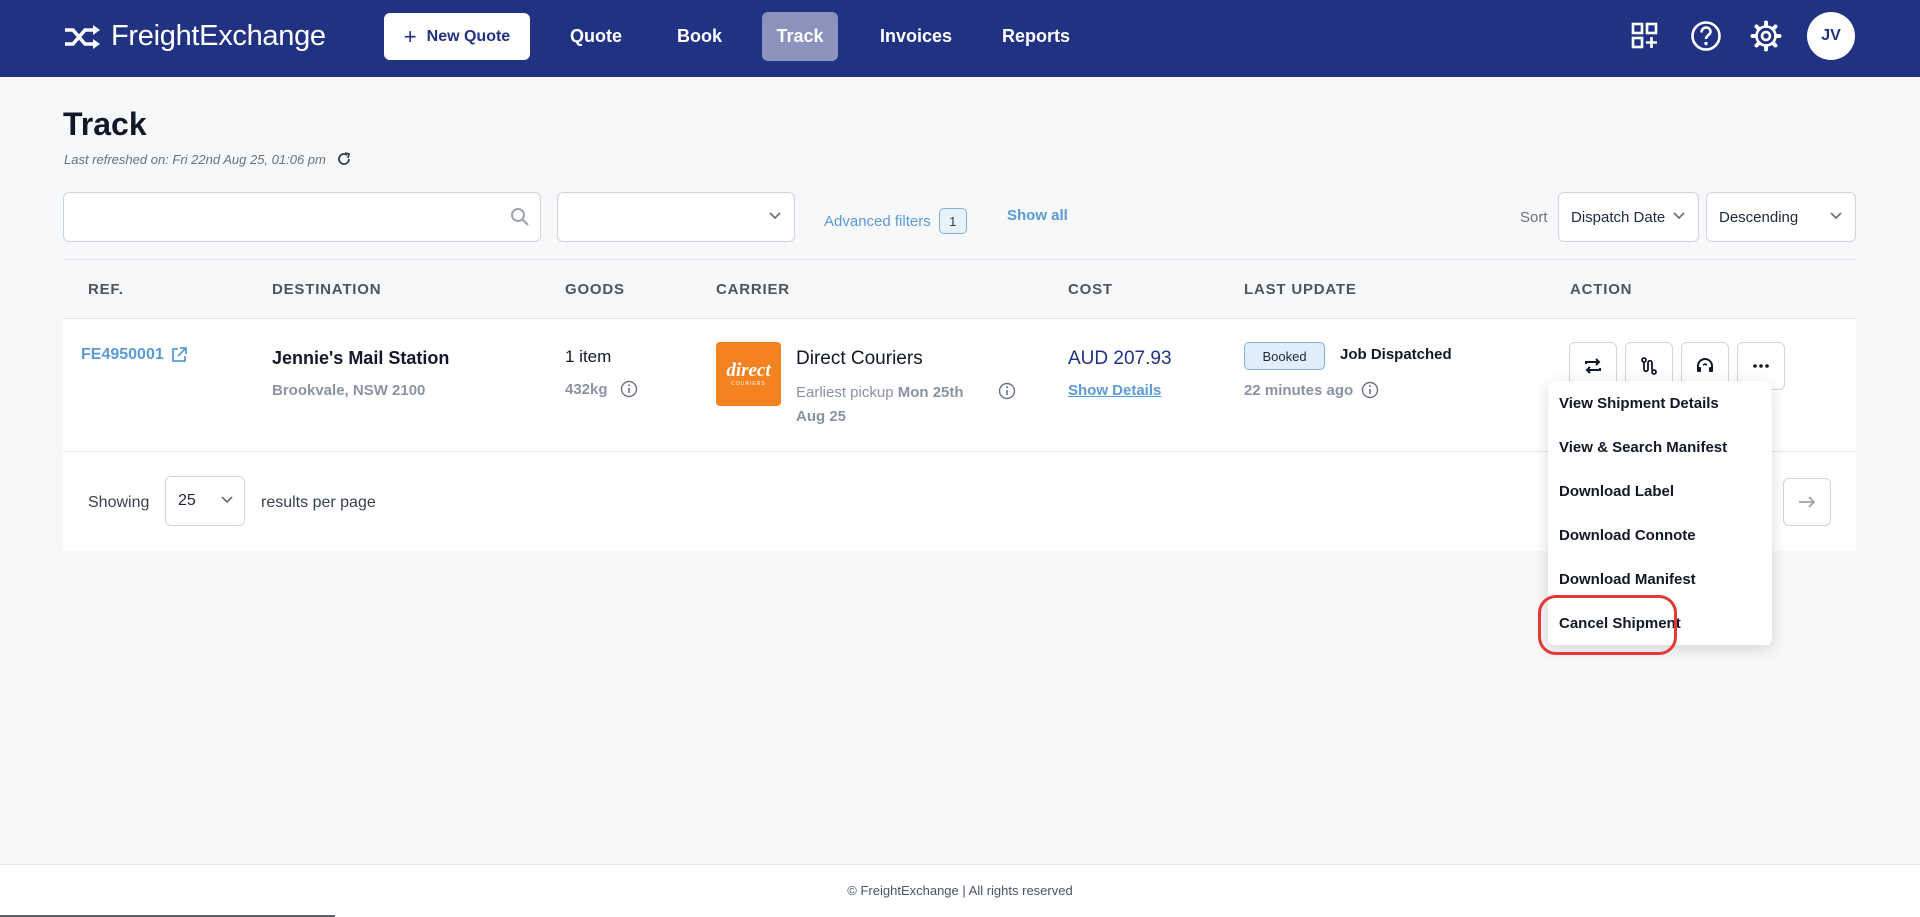 The width and height of the screenshot is (1920, 917). Describe the element at coordinates (1114, 390) in the screenshot. I see `show-details-link: Show Details` at that location.